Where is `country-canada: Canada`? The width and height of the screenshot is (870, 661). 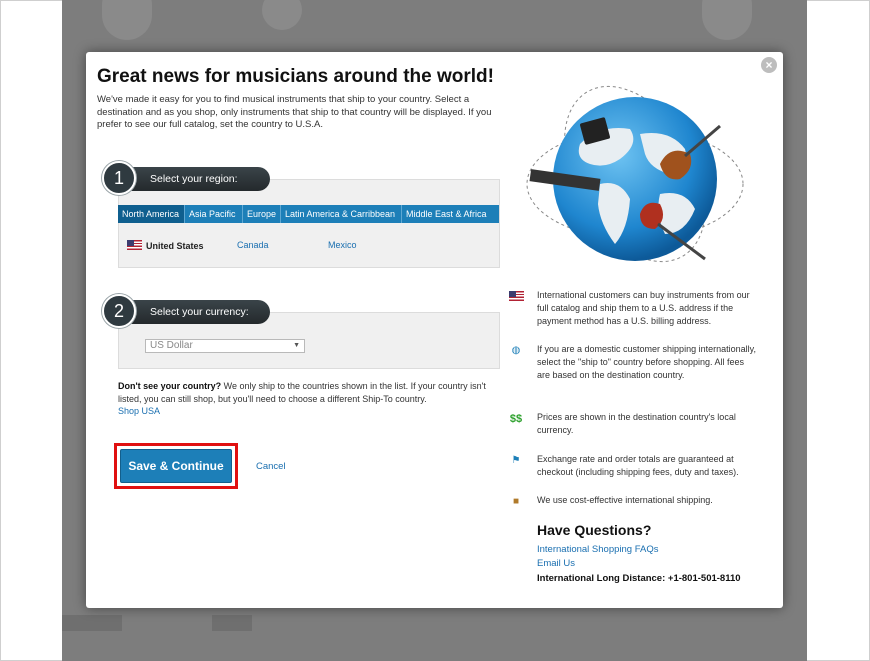
country-canada: Canada is located at coordinates (253, 245).